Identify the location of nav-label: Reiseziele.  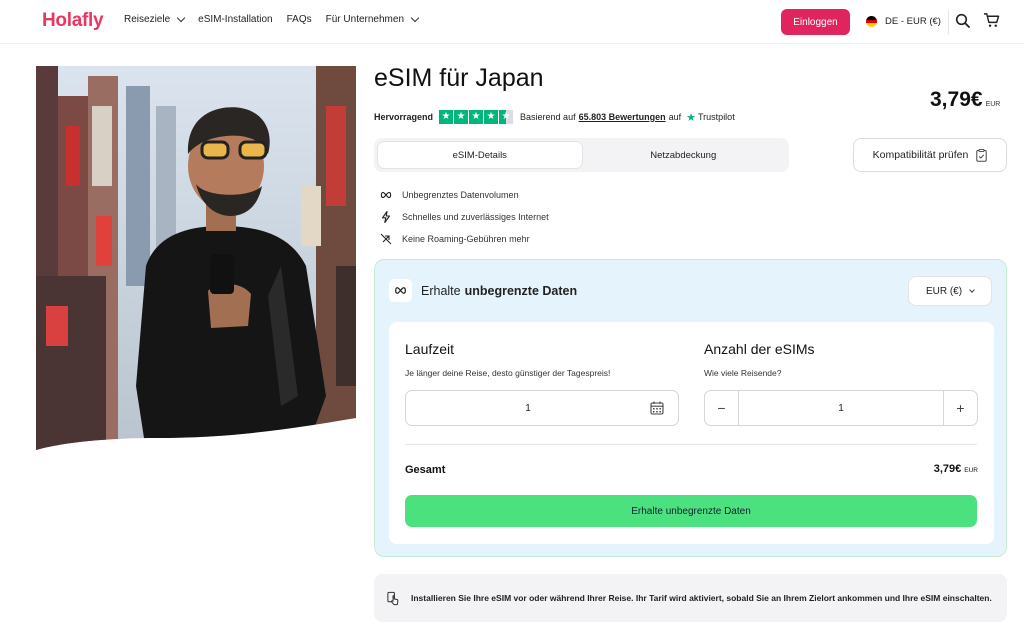
(147, 19).